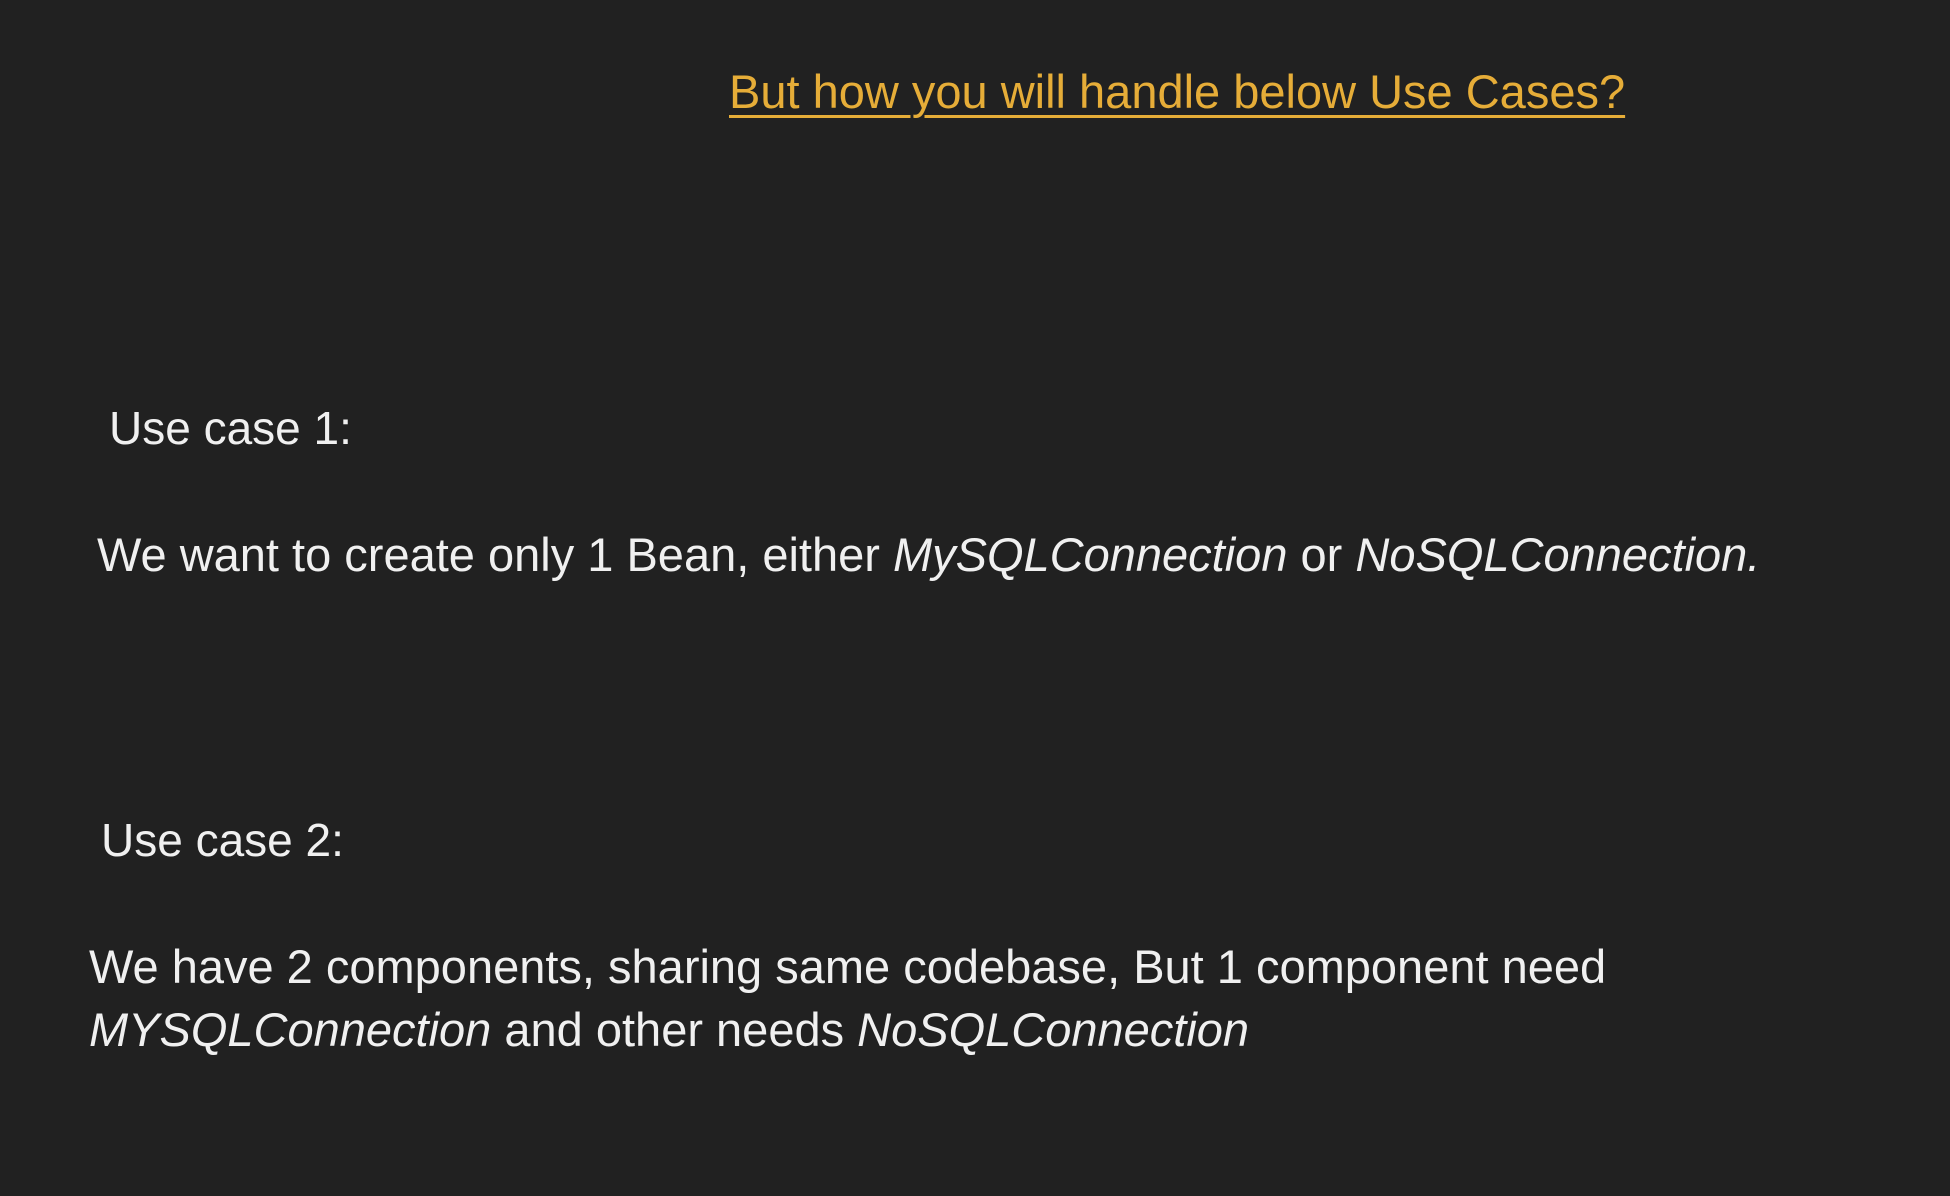 The width and height of the screenshot is (1950, 1196). Describe the element at coordinates (1090, 554) in the screenshot. I see `use-case-1-mysql-term: MySQLConnection` at that location.